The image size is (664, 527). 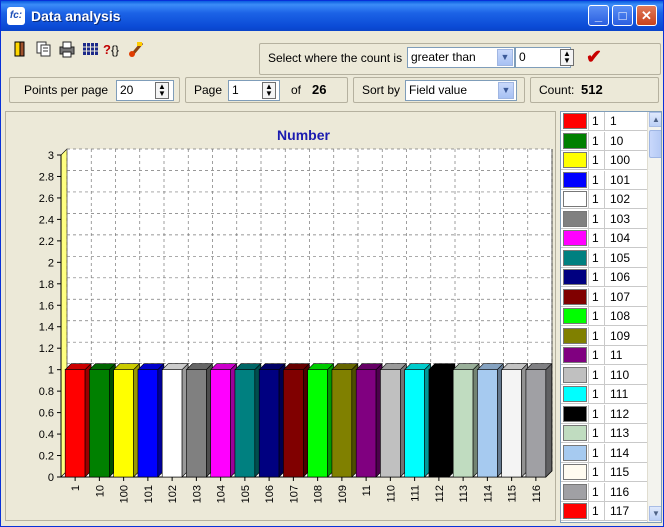 What do you see at coordinates (222, 494) in the screenshot?
I see `x-tick-label: 104` at bounding box center [222, 494].